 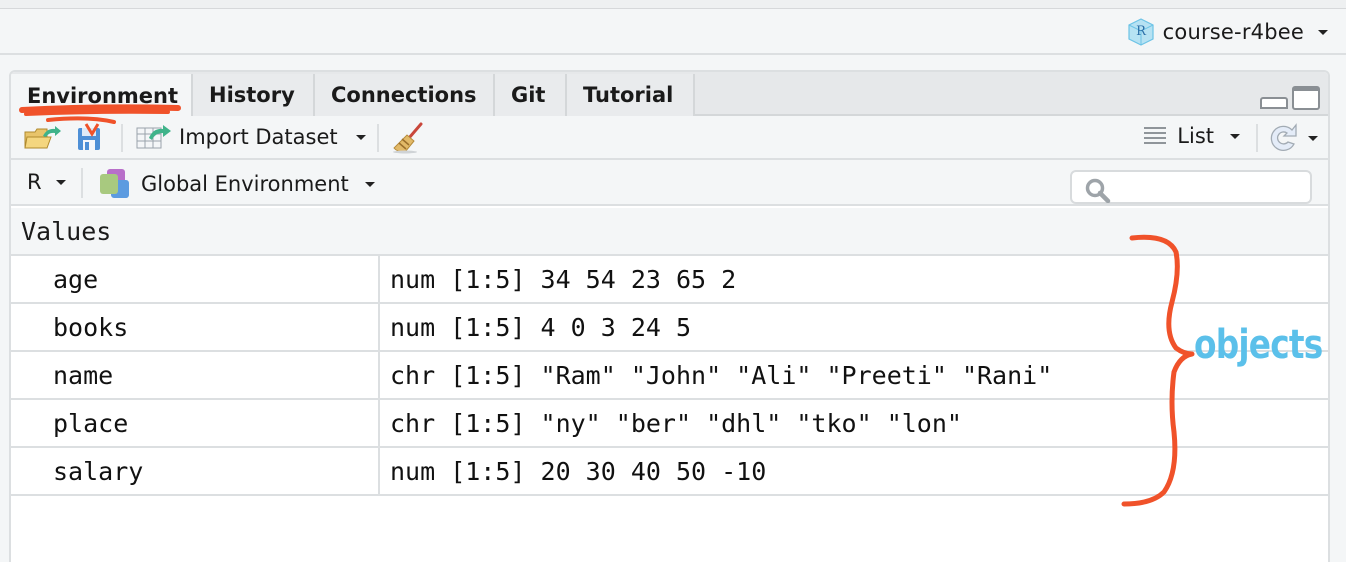 What do you see at coordinates (1155, 135) in the screenshot?
I see `list-lines-icon` at bounding box center [1155, 135].